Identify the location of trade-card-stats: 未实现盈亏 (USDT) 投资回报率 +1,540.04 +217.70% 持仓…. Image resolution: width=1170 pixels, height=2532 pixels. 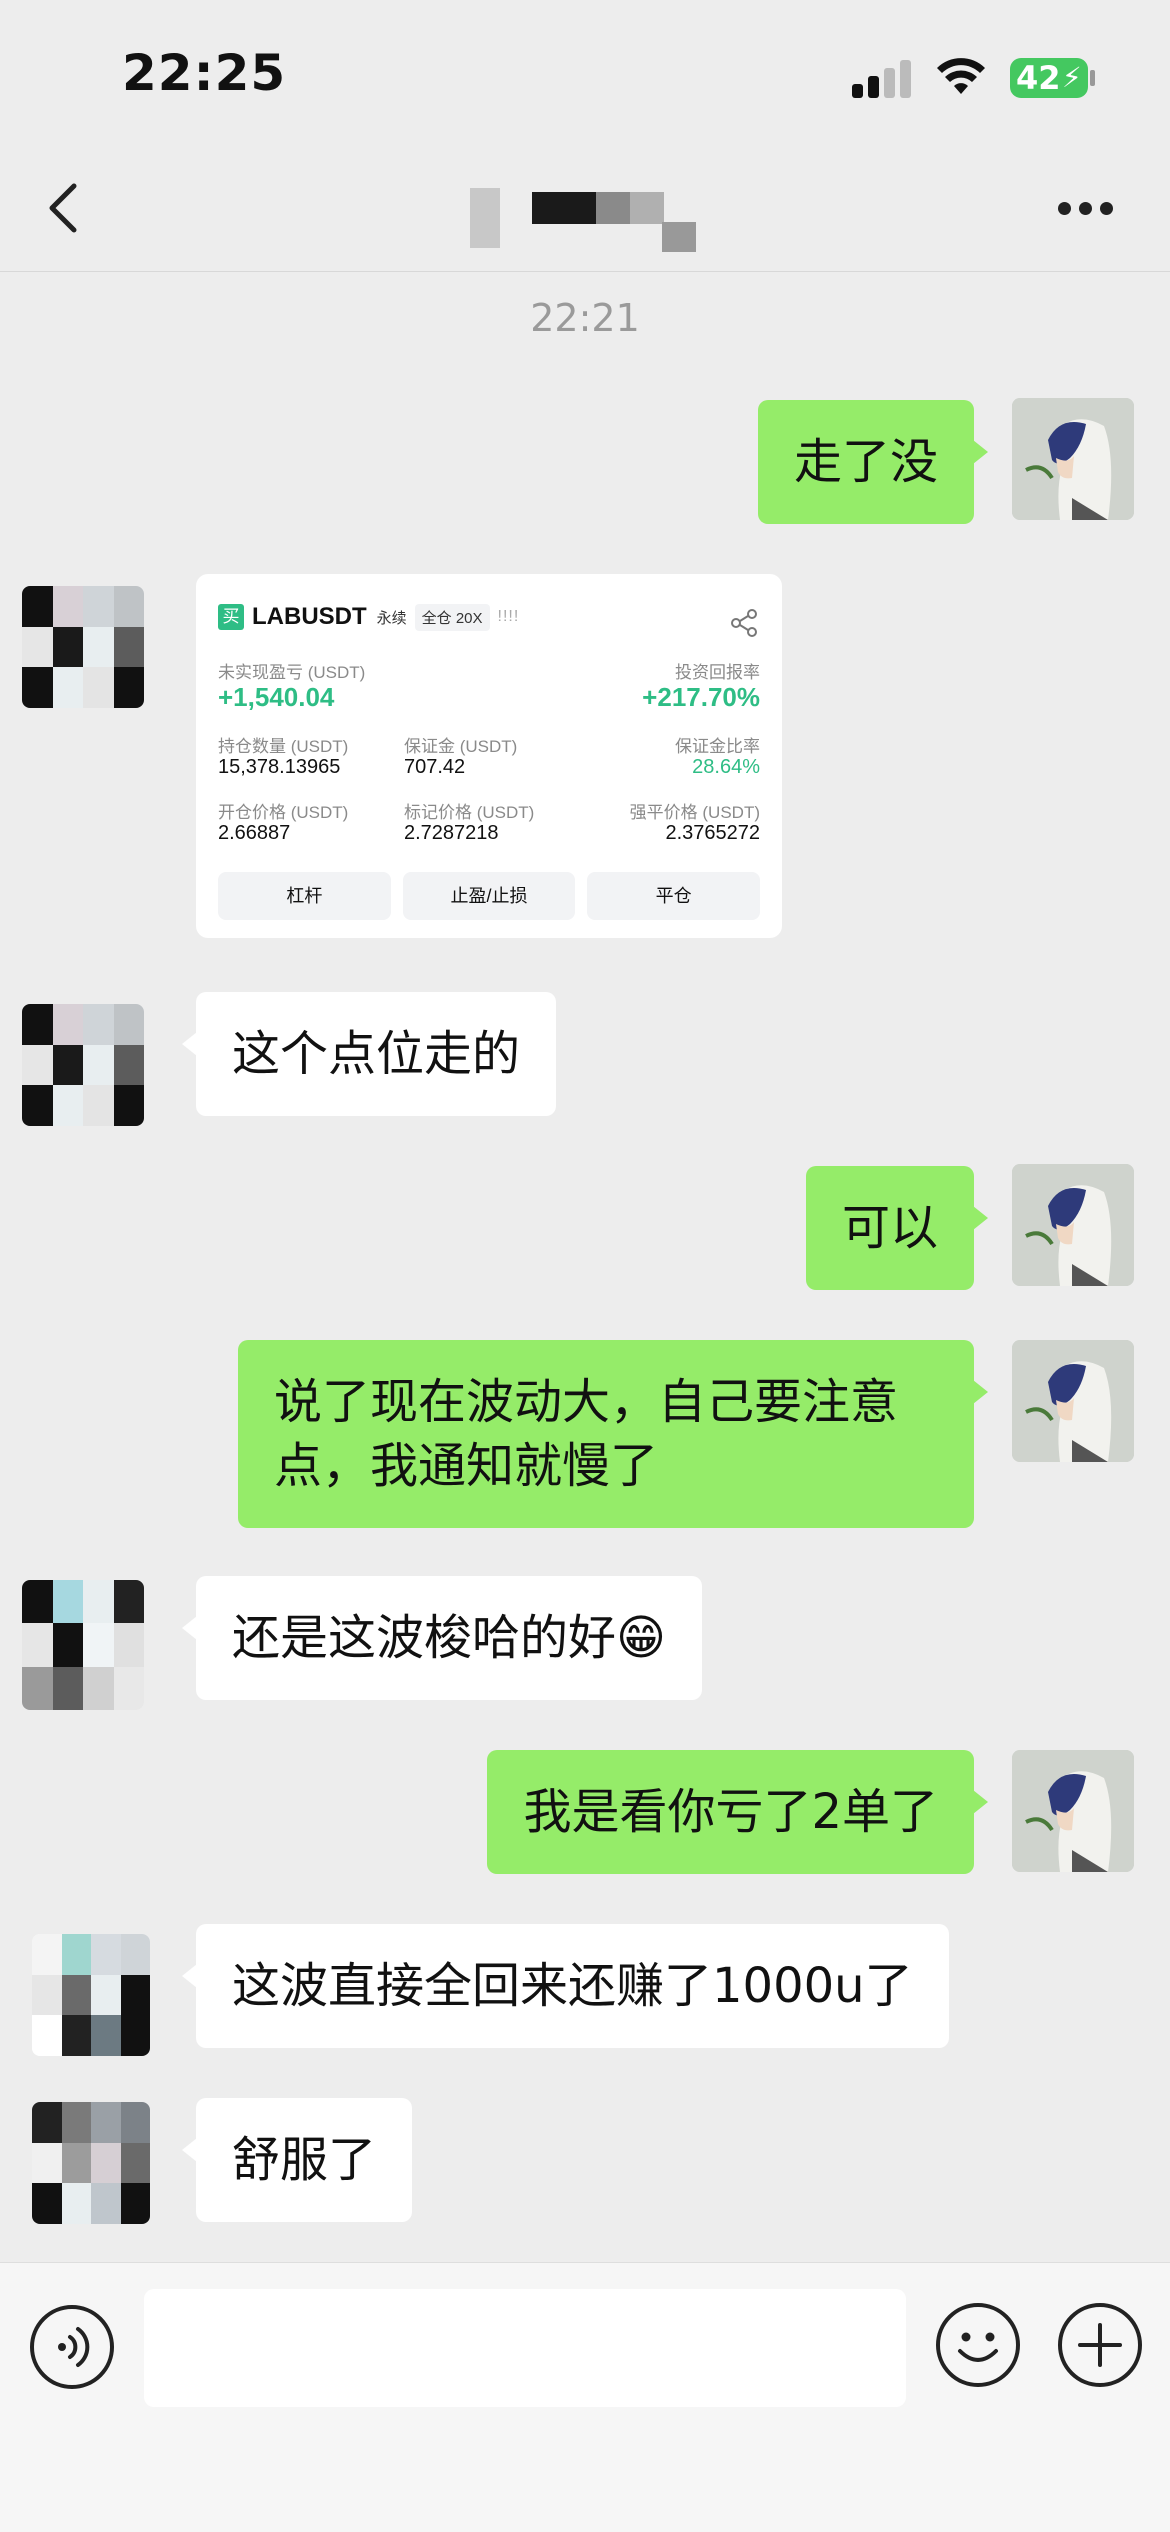
(489, 758).